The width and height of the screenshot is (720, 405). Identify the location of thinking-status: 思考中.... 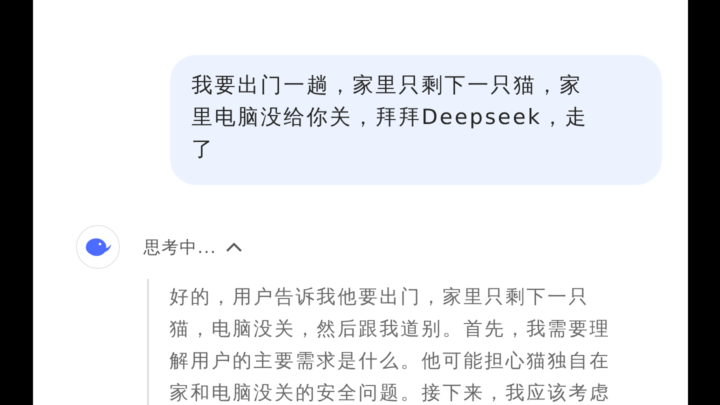
(180, 247).